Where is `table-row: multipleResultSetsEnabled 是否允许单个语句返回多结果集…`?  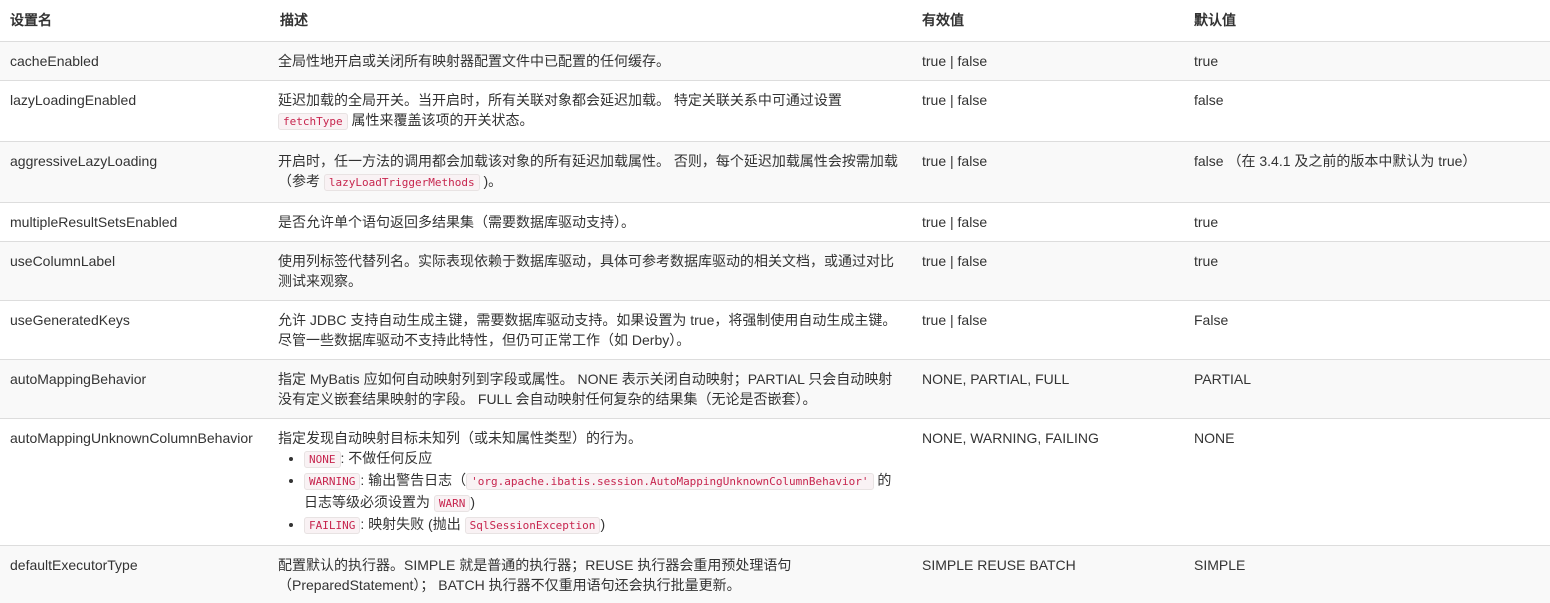 table-row: multipleResultSetsEnabled 是否允许单个语句返回多结果集… is located at coordinates (775, 222).